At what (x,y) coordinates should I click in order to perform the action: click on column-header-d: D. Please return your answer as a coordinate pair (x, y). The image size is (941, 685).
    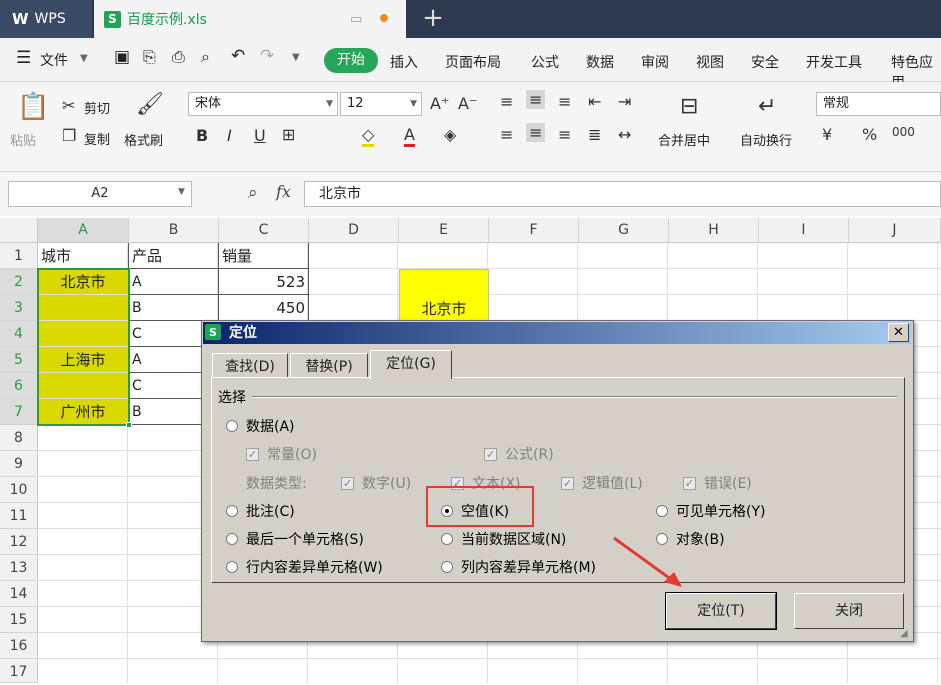
    Looking at the image, I should click on (354, 230).